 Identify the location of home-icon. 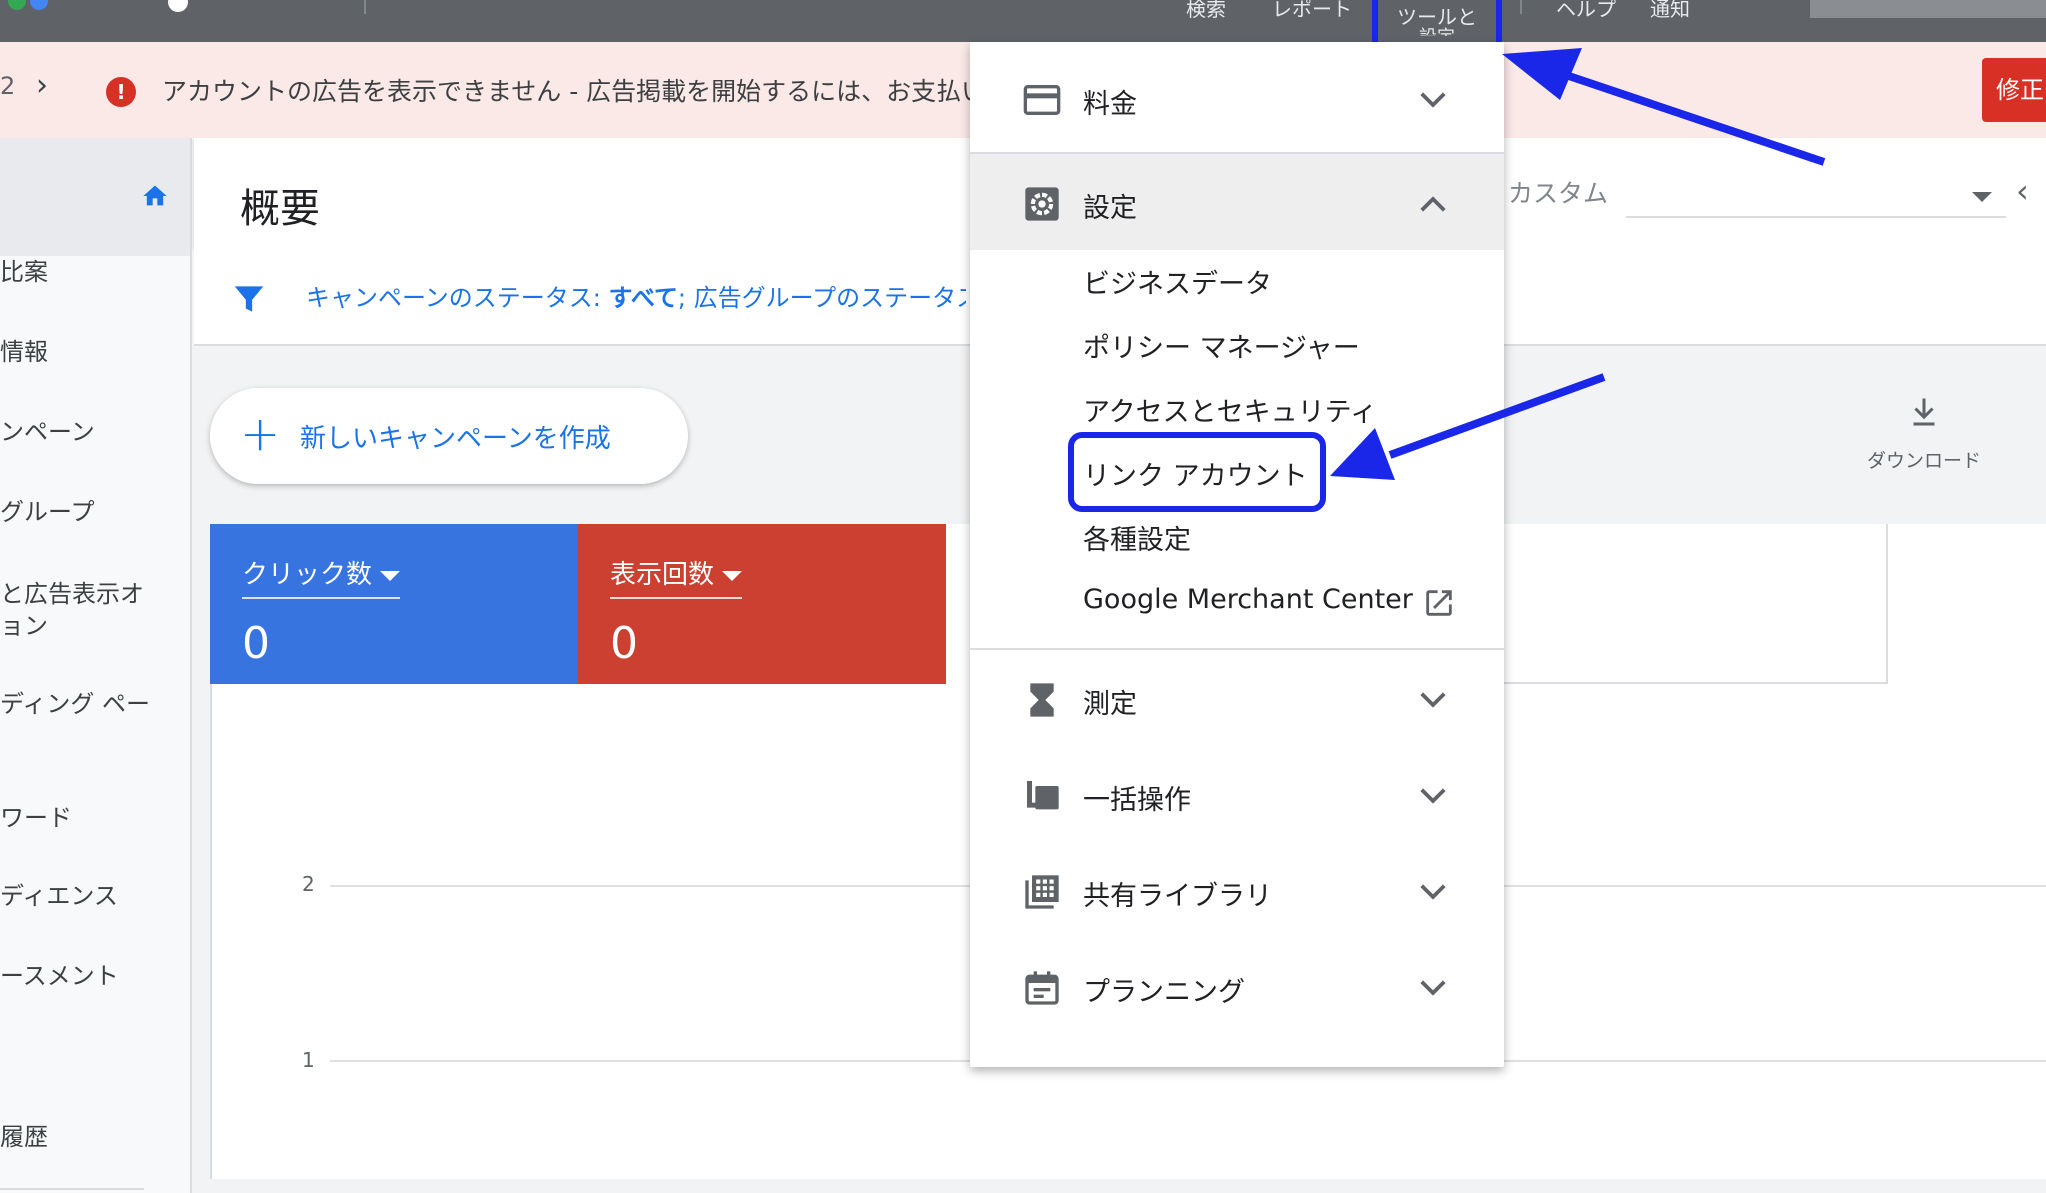
(155, 195).